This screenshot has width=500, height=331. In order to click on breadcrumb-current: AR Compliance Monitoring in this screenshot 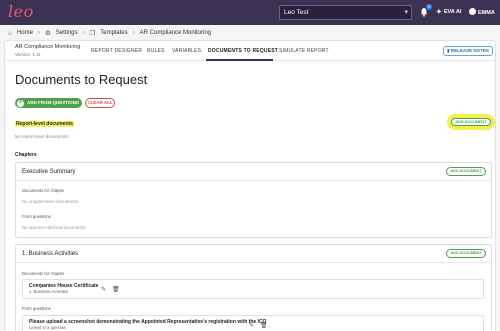, I will do `click(175, 33)`.